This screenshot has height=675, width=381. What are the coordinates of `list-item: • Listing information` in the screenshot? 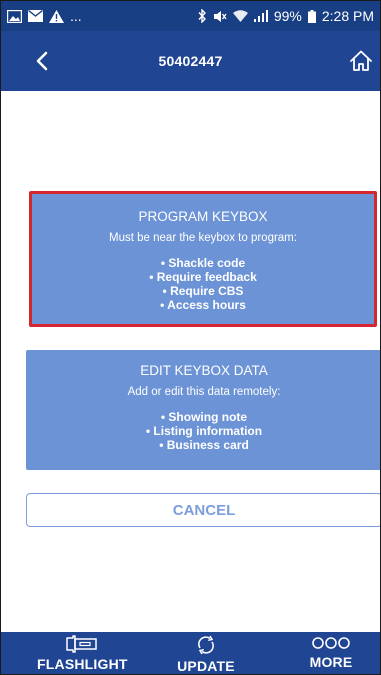 It's located at (204, 431).